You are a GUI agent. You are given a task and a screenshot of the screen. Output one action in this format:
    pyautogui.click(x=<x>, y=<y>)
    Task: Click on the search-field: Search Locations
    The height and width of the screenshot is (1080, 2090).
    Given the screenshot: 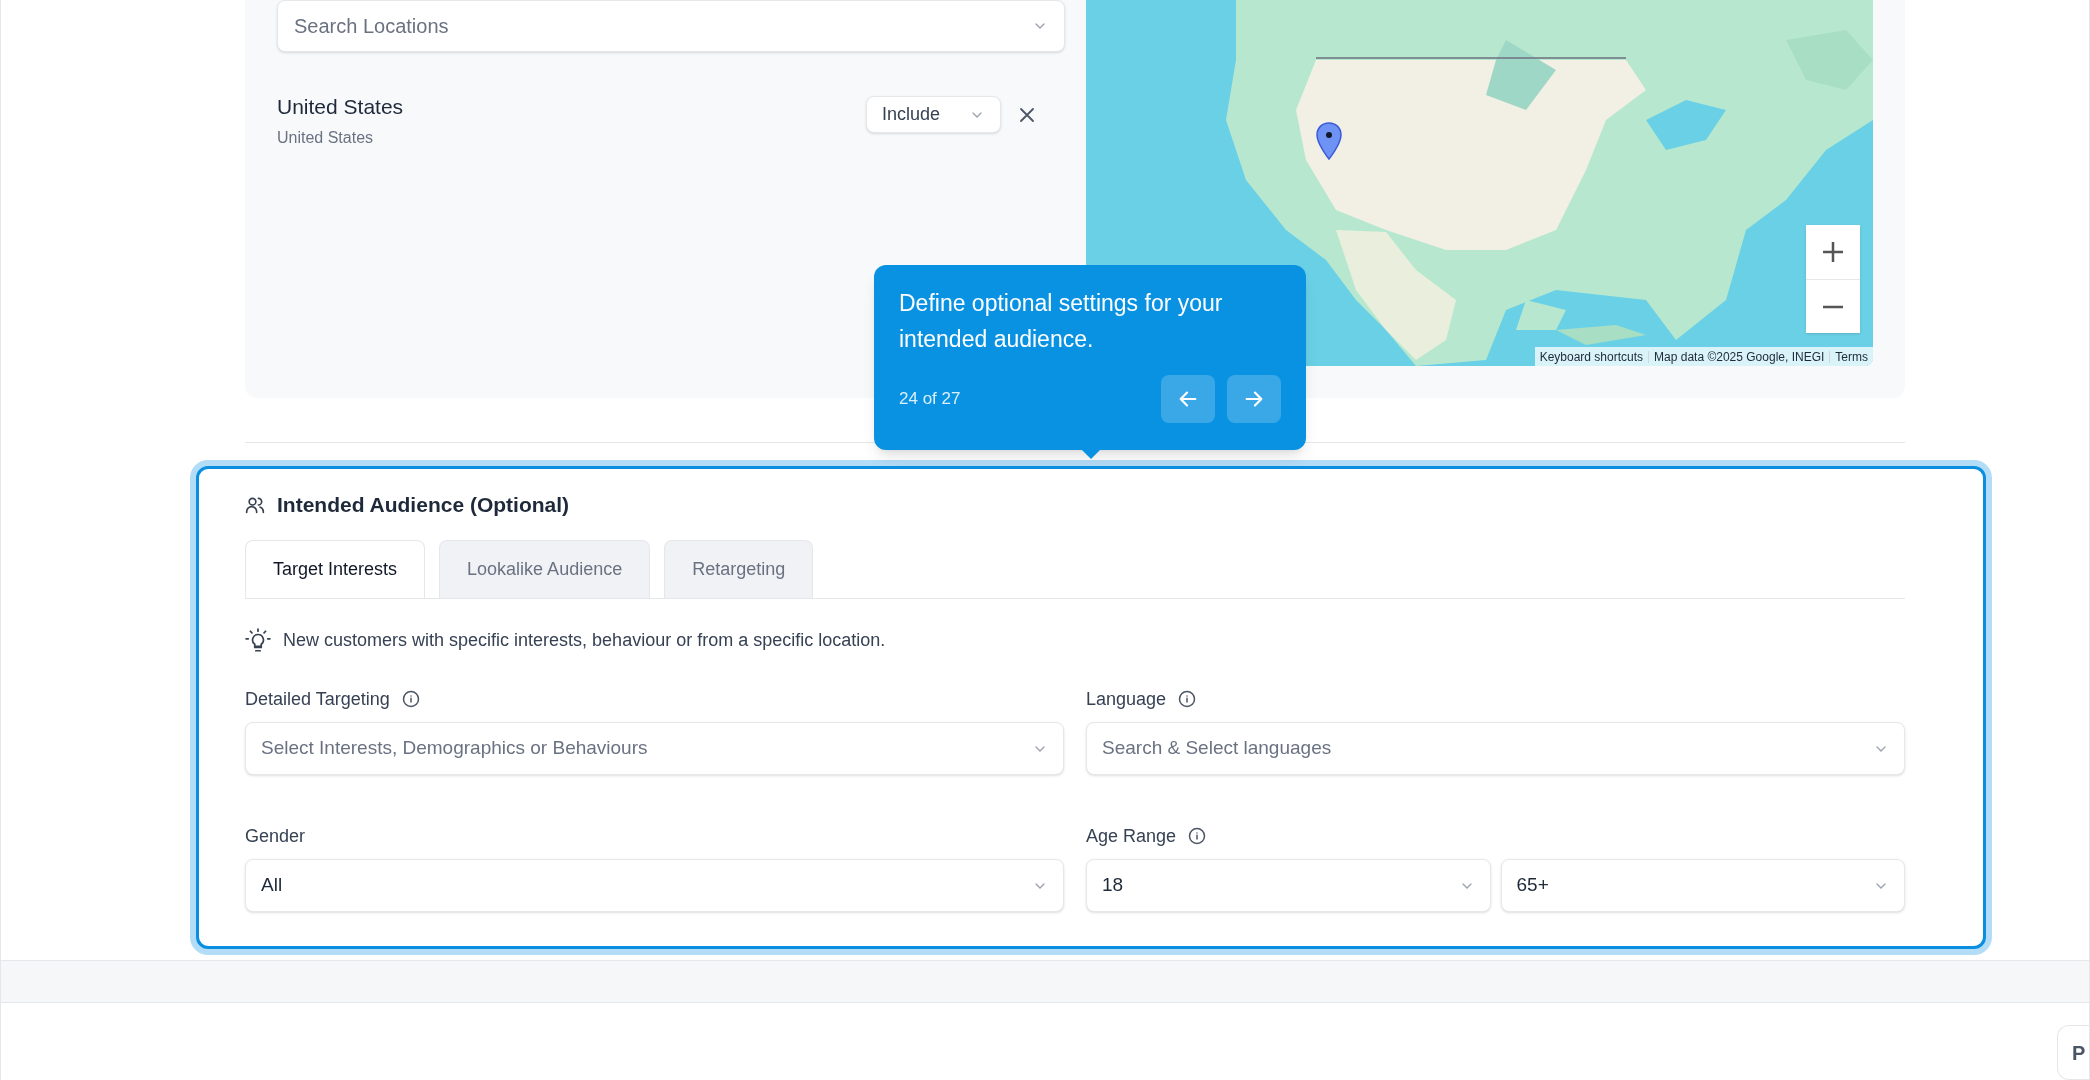 What is the action you would take?
    pyautogui.click(x=671, y=26)
    